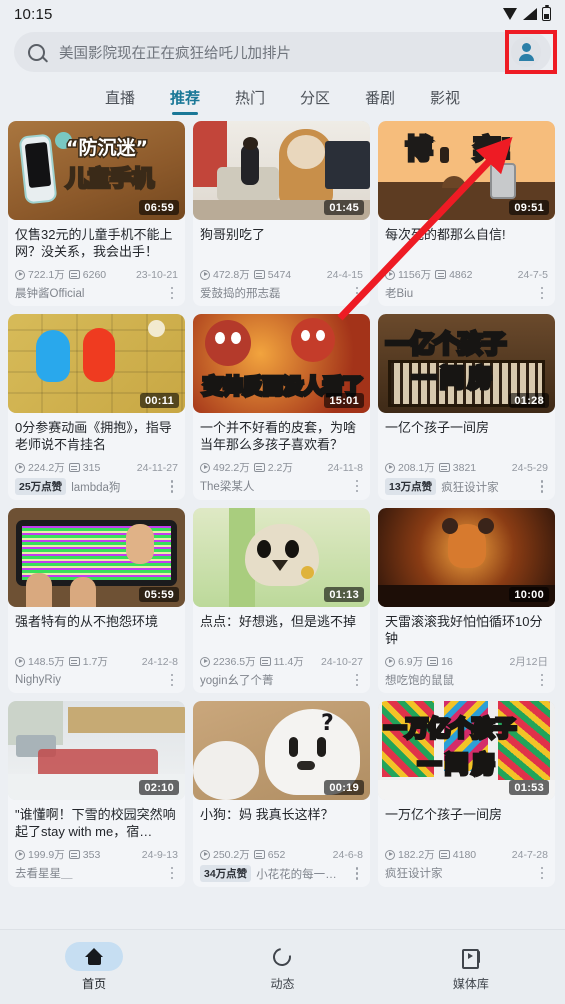 This screenshot has width=565, height=1004. Describe the element at coordinates (46, 468) in the screenshot. I see `view-count-value: 224.2万` at that location.